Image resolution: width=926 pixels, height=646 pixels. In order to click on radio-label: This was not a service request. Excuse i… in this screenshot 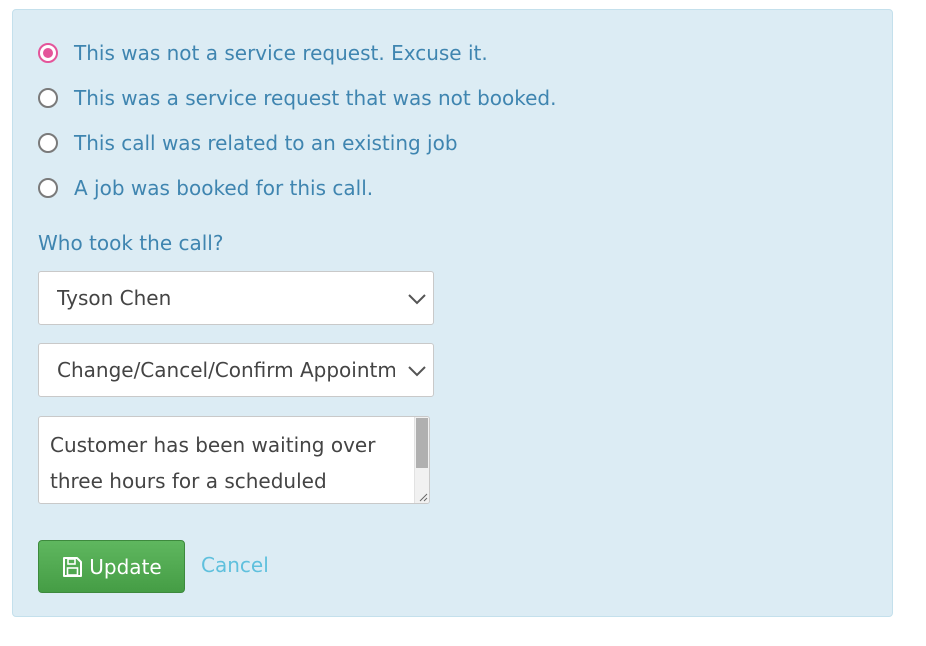, I will do `click(281, 53)`.